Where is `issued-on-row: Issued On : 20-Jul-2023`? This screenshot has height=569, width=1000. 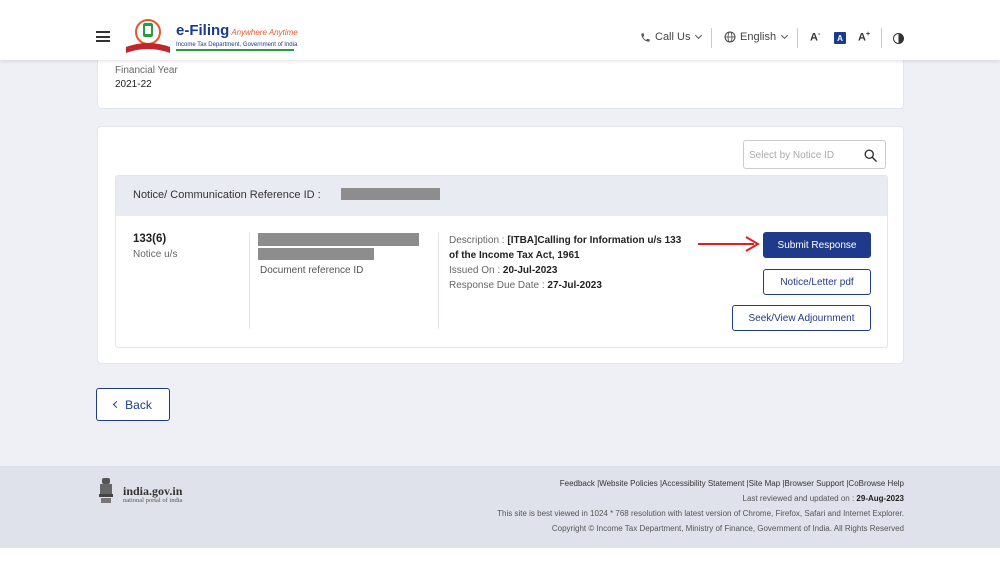
issued-on-row: Issued On : 20-Jul-2023 is located at coordinates (503, 270).